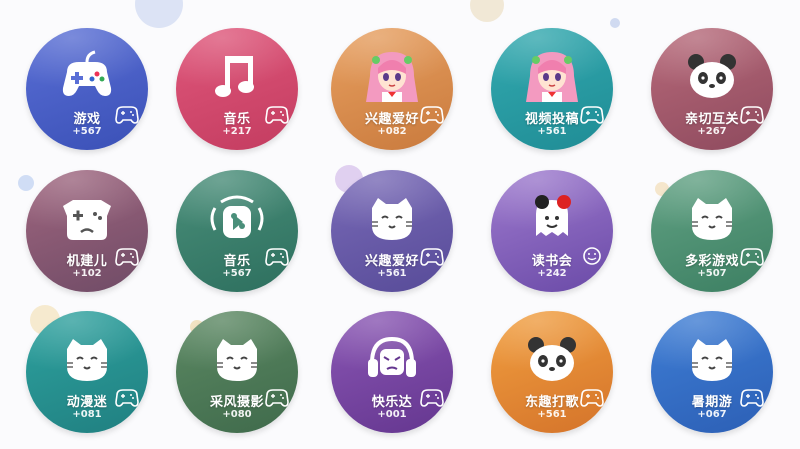 The image size is (800, 449). I want to click on headphones-icon, so click(392, 359).